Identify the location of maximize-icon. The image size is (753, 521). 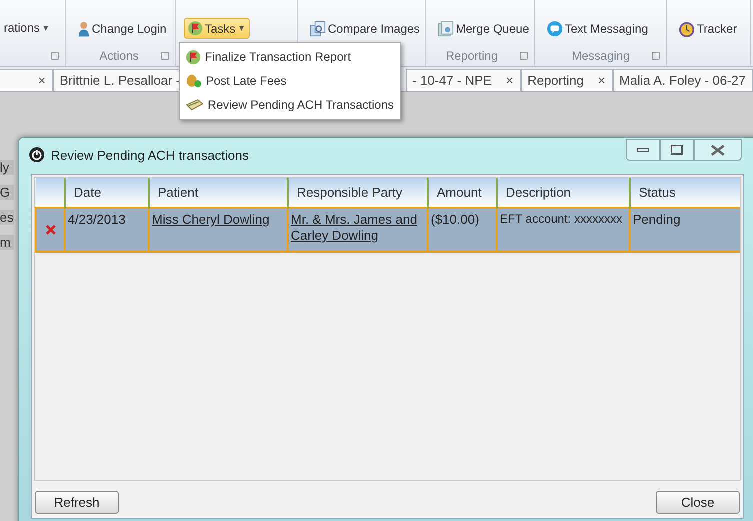
(677, 150).